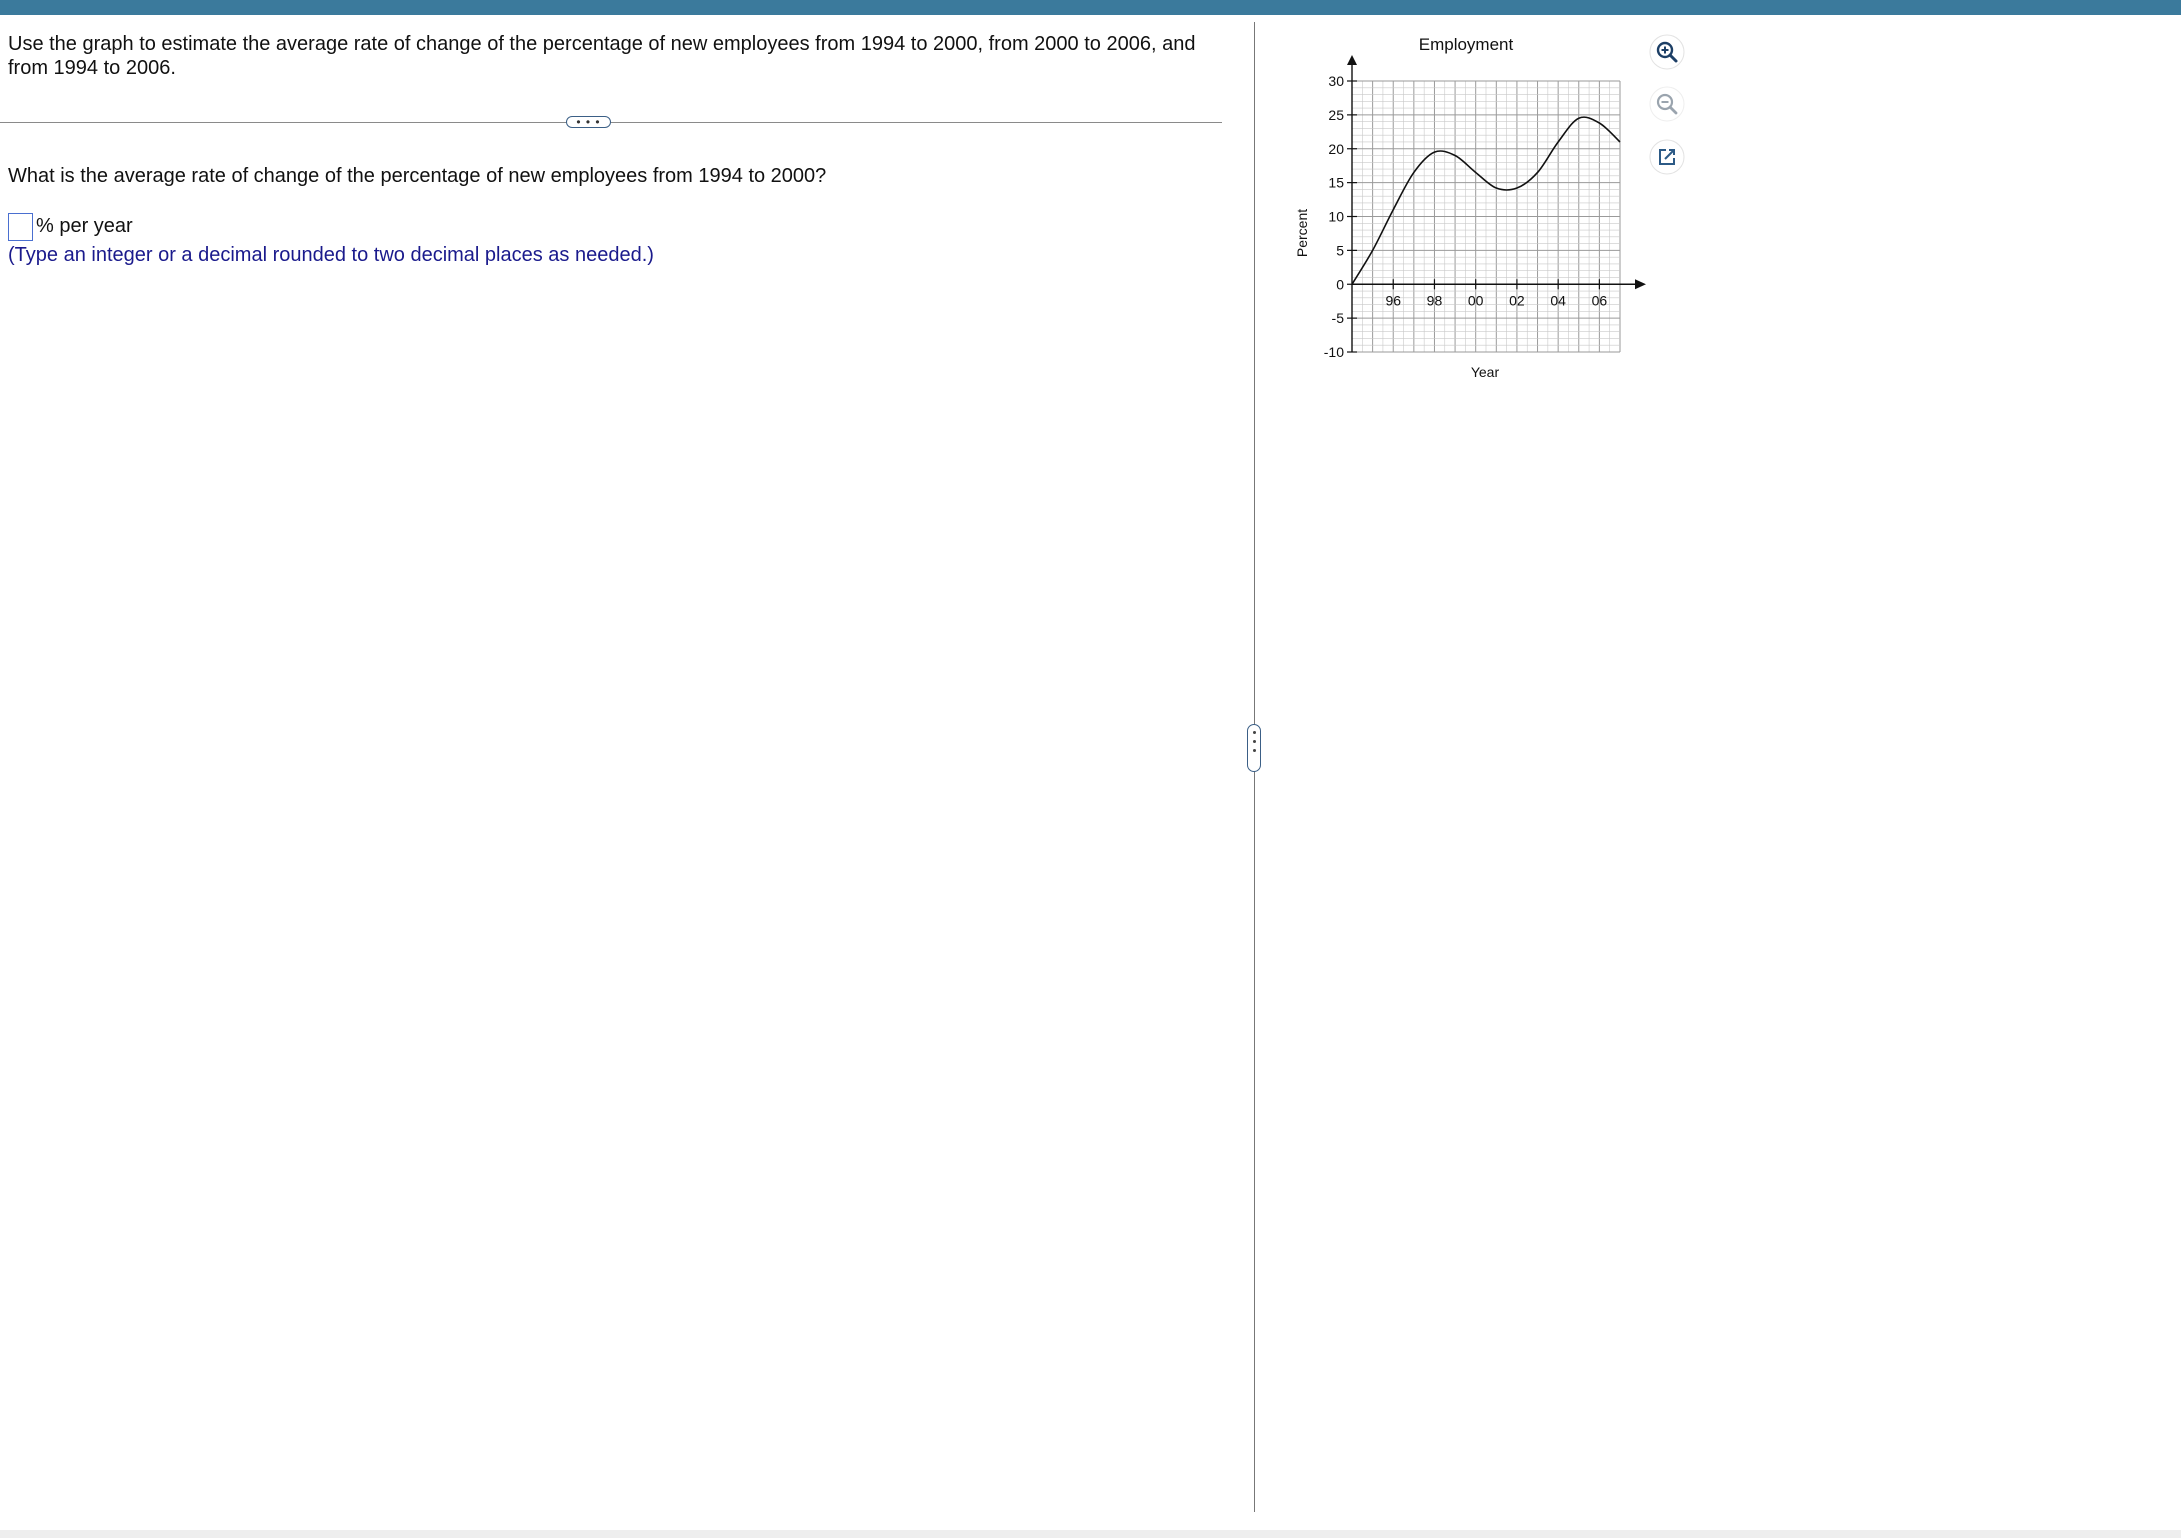  Describe the element at coordinates (1352, 60) in the screenshot. I see `y-axis-arrow` at that location.